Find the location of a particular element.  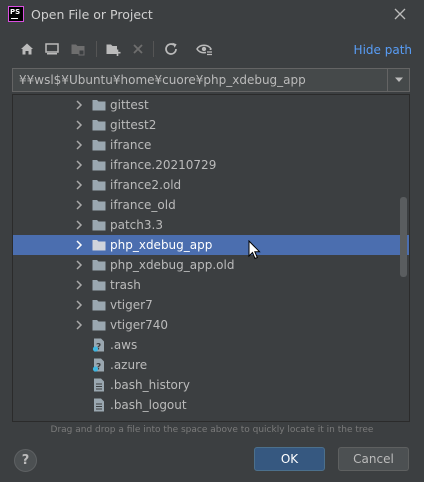

tree-row-label: ifrance is located at coordinates (131, 145).